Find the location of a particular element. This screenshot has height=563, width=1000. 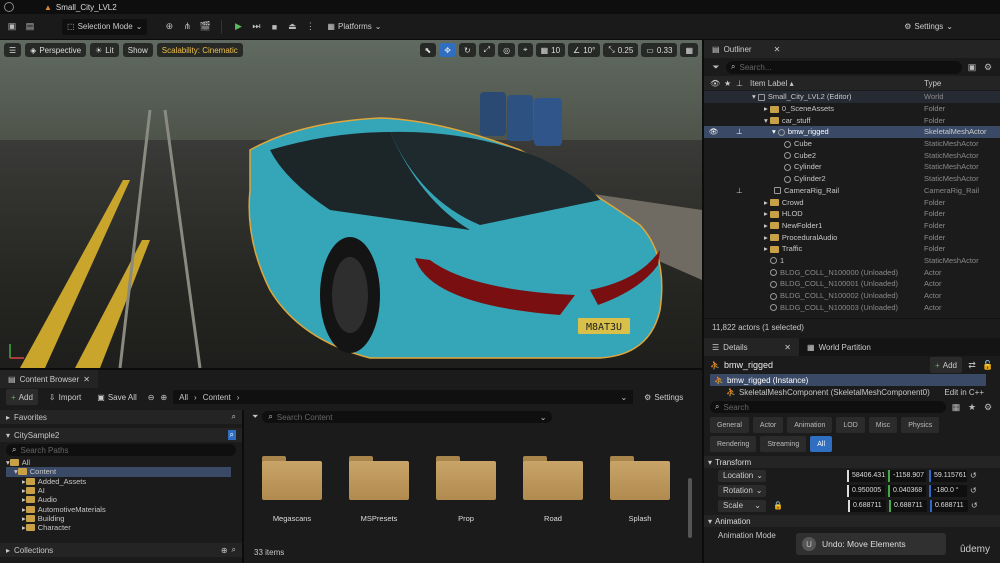

content-settings-button: ⚙ Settings is located at coordinates (663, 397).